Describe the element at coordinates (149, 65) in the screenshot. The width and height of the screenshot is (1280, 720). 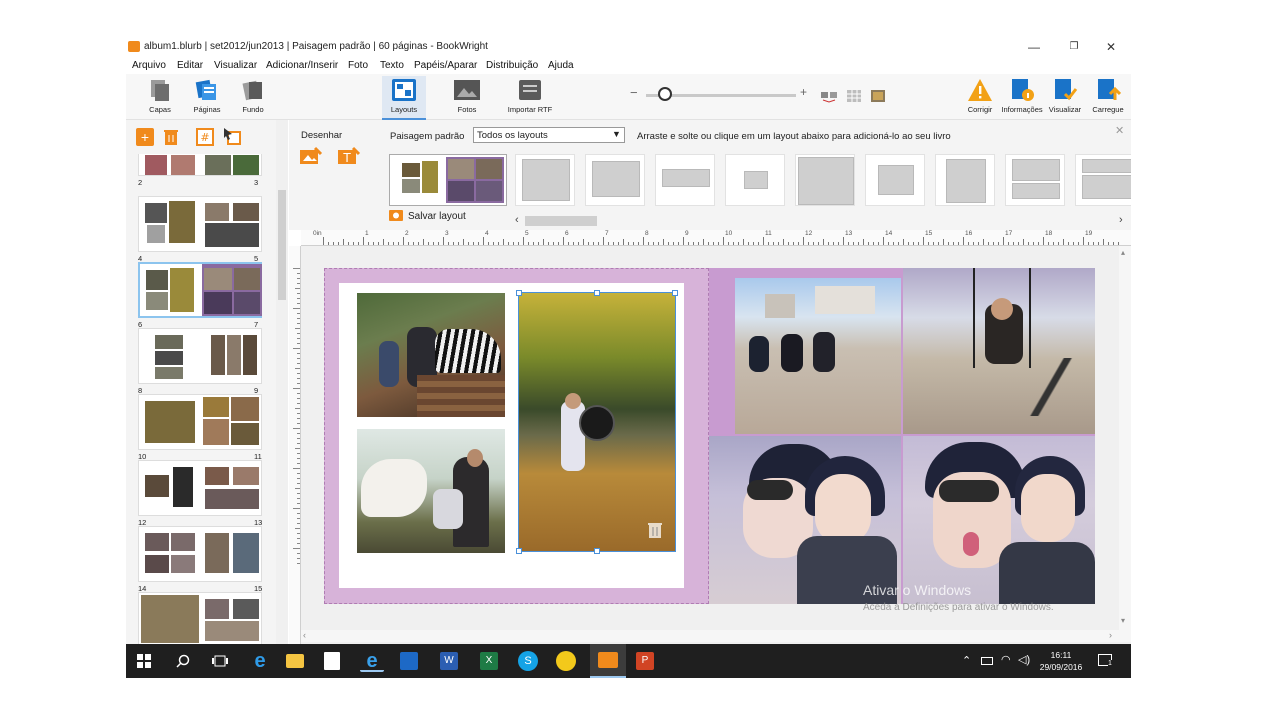
I see `menu-arquivo: Arquivo` at that location.